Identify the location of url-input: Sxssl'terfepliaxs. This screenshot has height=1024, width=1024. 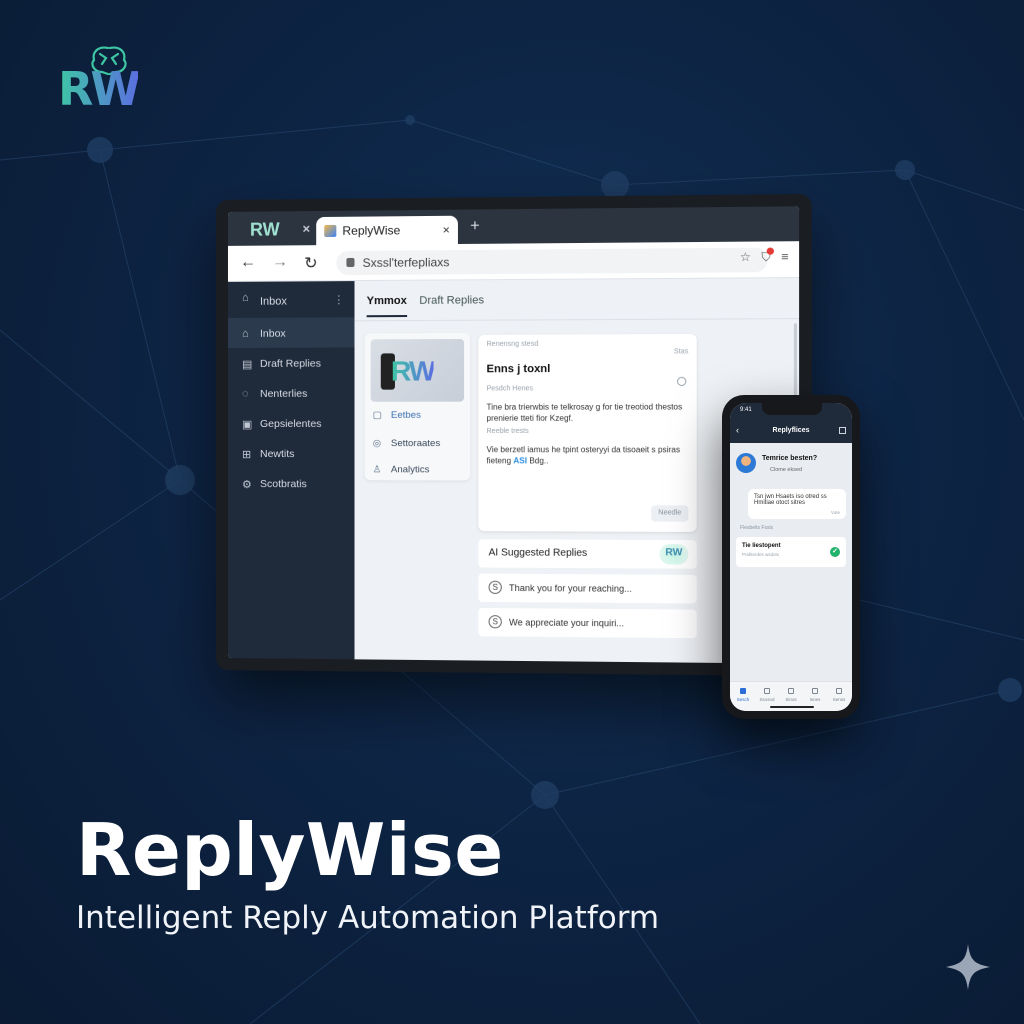
(552, 261).